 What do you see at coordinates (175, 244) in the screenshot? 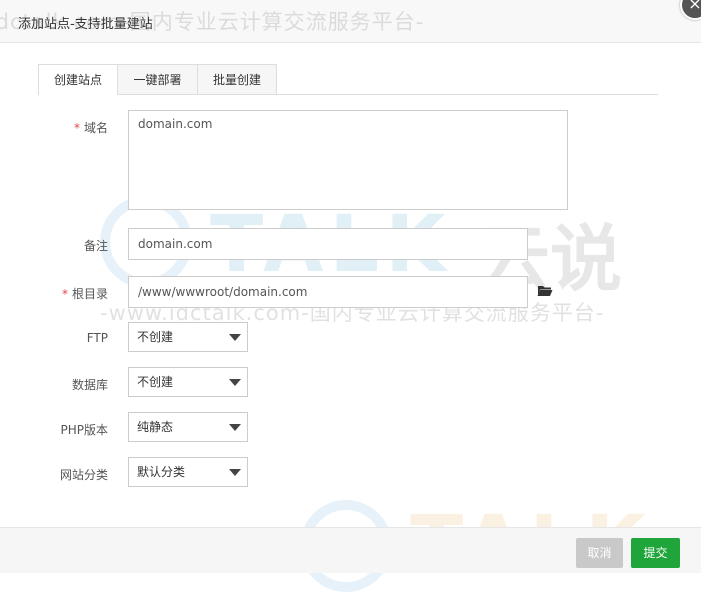
I see `remark-value: domain.com` at bounding box center [175, 244].